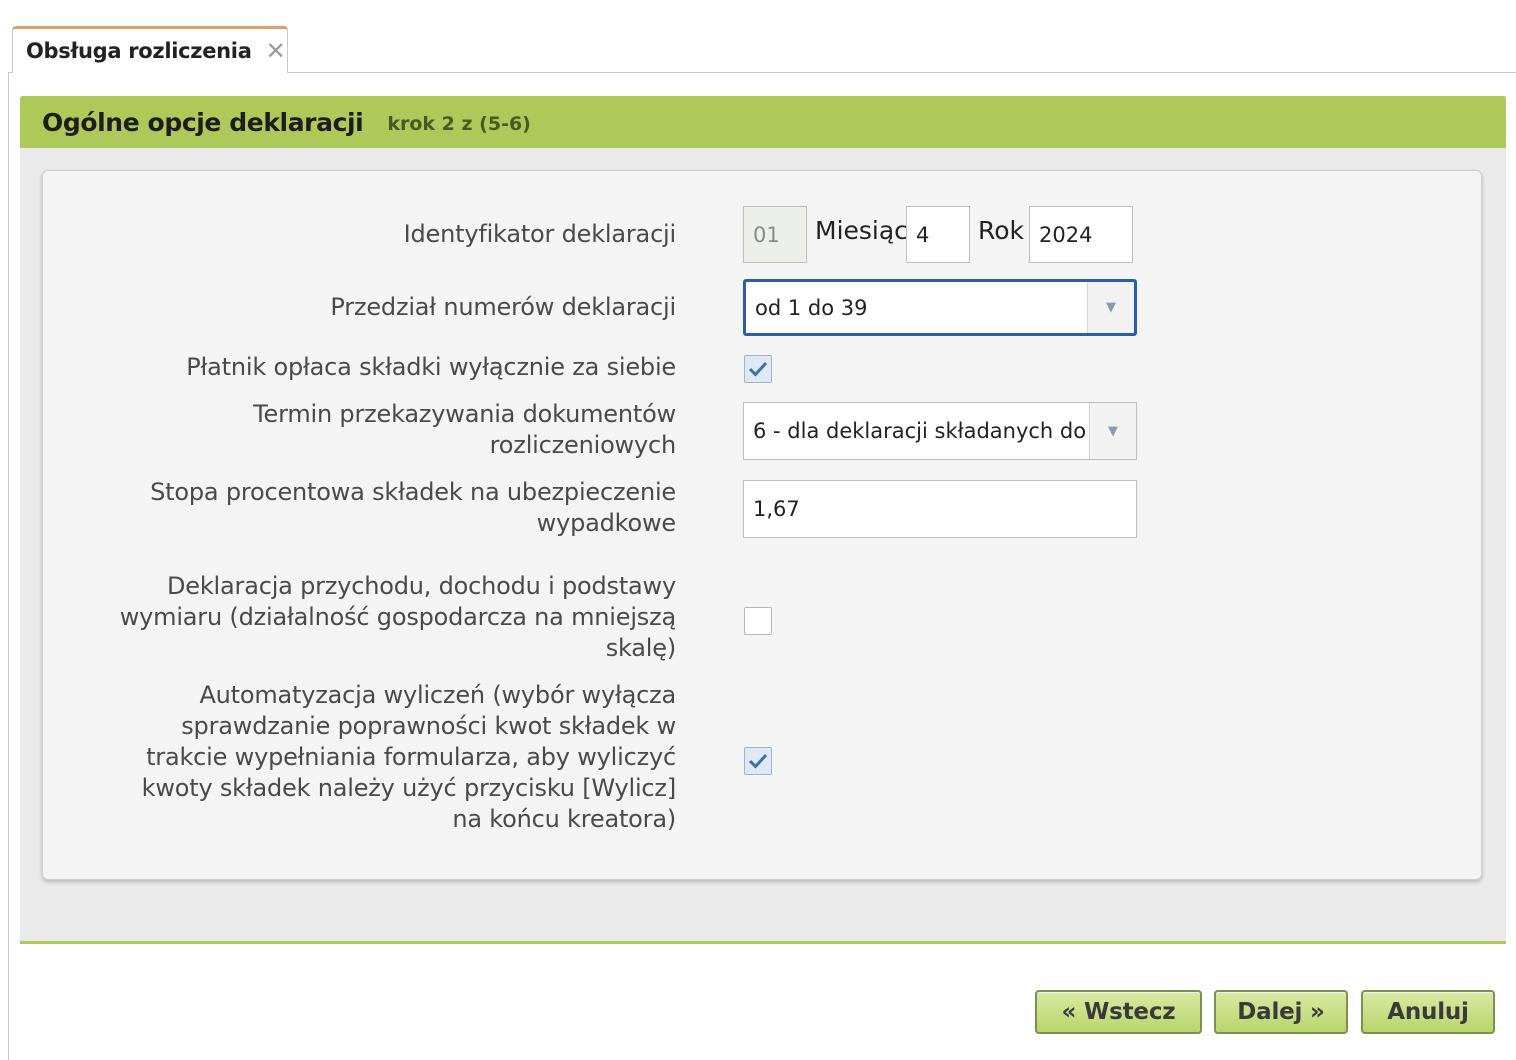  What do you see at coordinates (938, 234) in the screenshot?
I see `month-field: 4` at bounding box center [938, 234].